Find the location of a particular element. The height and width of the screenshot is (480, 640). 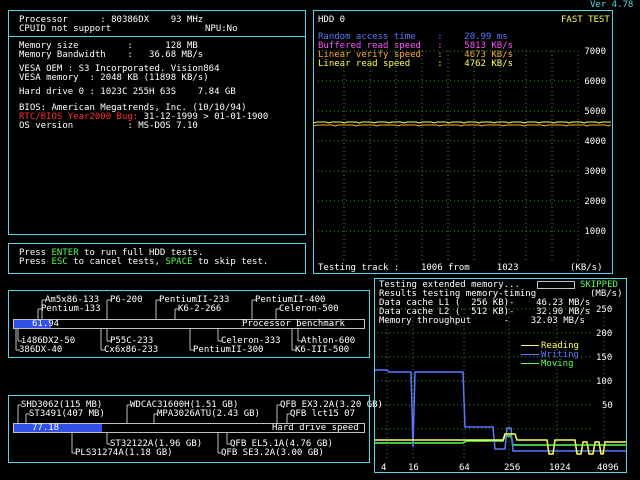

mem-ytick: 150 is located at coordinates (604, 358).